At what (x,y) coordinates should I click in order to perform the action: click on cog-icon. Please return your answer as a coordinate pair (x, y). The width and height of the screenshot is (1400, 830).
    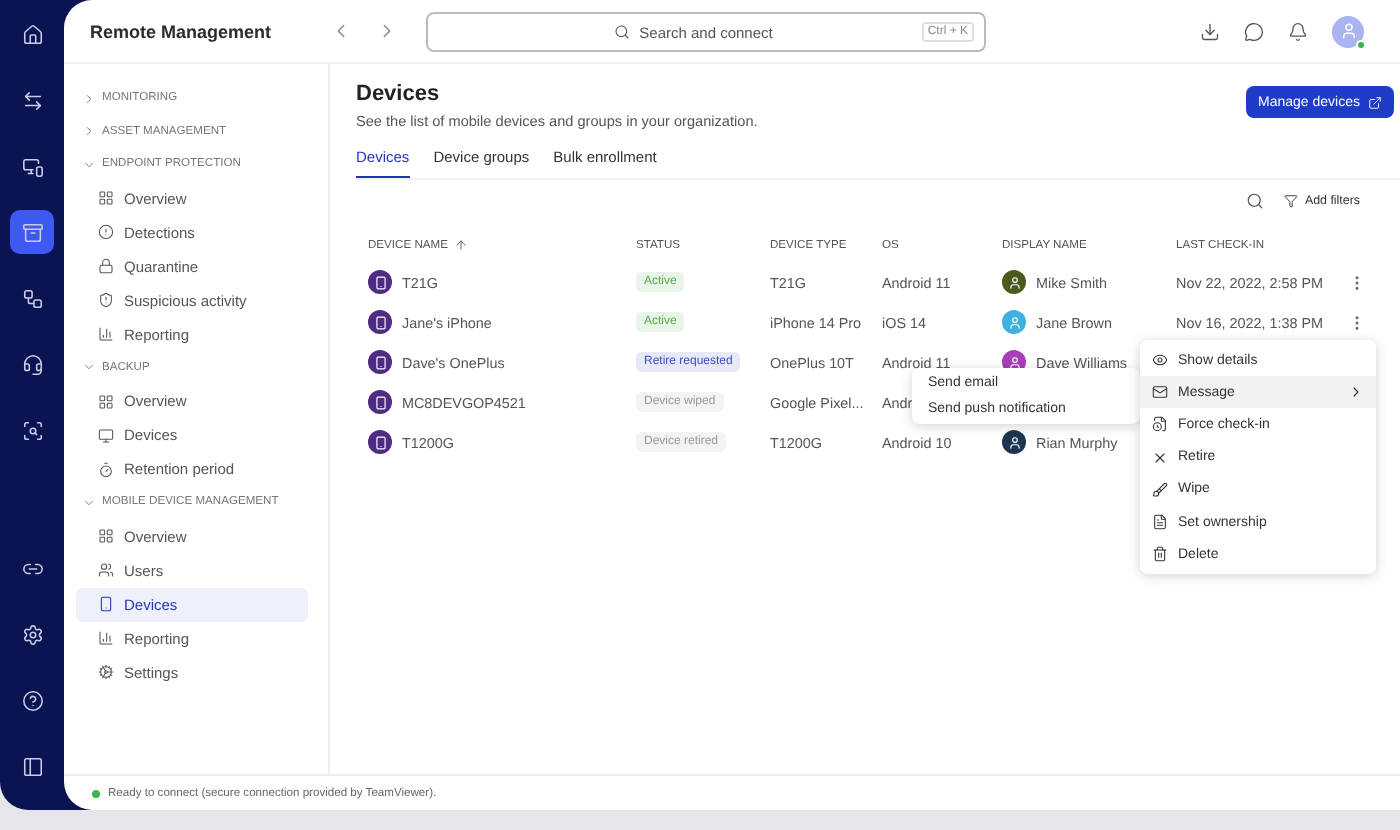
    Looking at the image, I should click on (106, 672).